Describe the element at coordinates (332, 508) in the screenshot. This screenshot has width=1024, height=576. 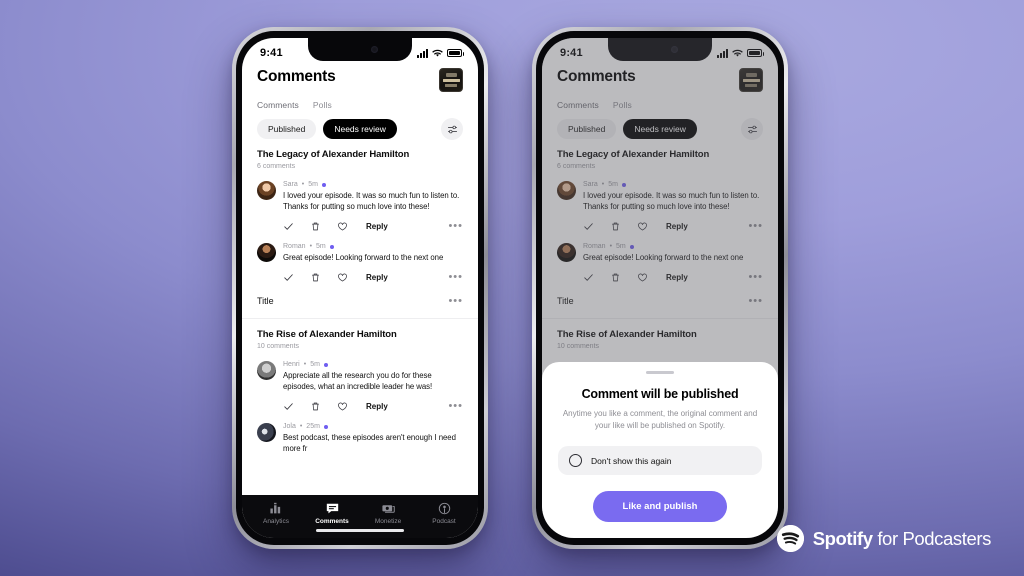
I see `comment-bubble-icon` at that location.